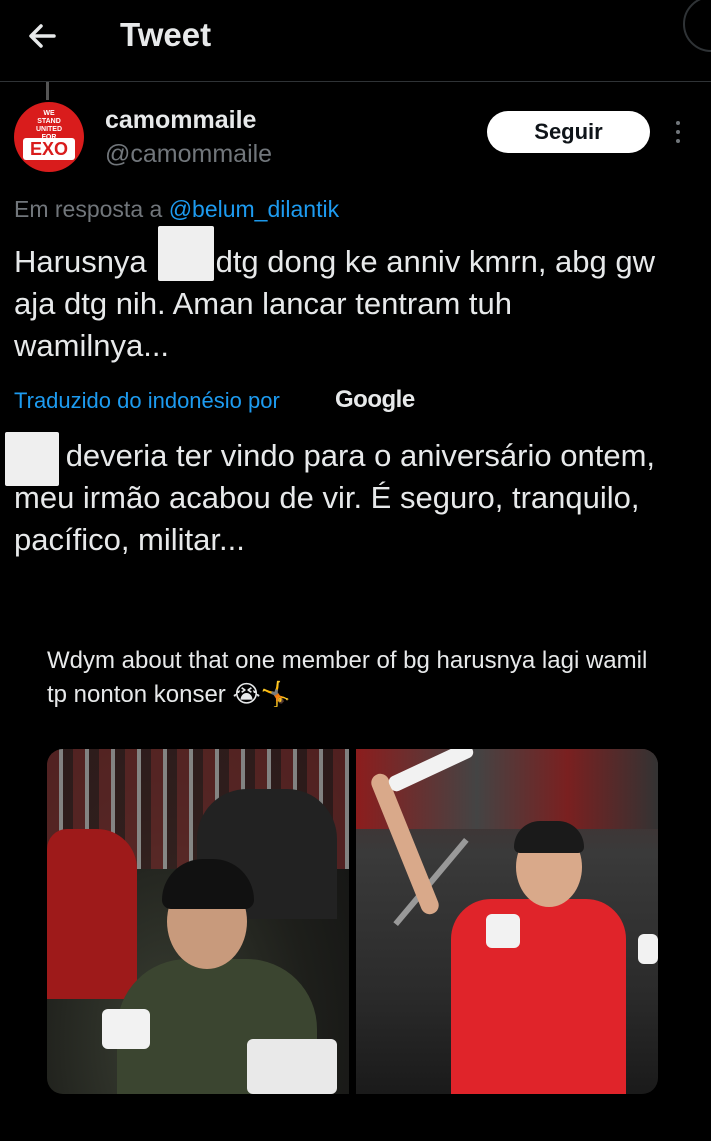  What do you see at coordinates (678, 123) in the screenshot?
I see `more-dots-icon` at bounding box center [678, 123].